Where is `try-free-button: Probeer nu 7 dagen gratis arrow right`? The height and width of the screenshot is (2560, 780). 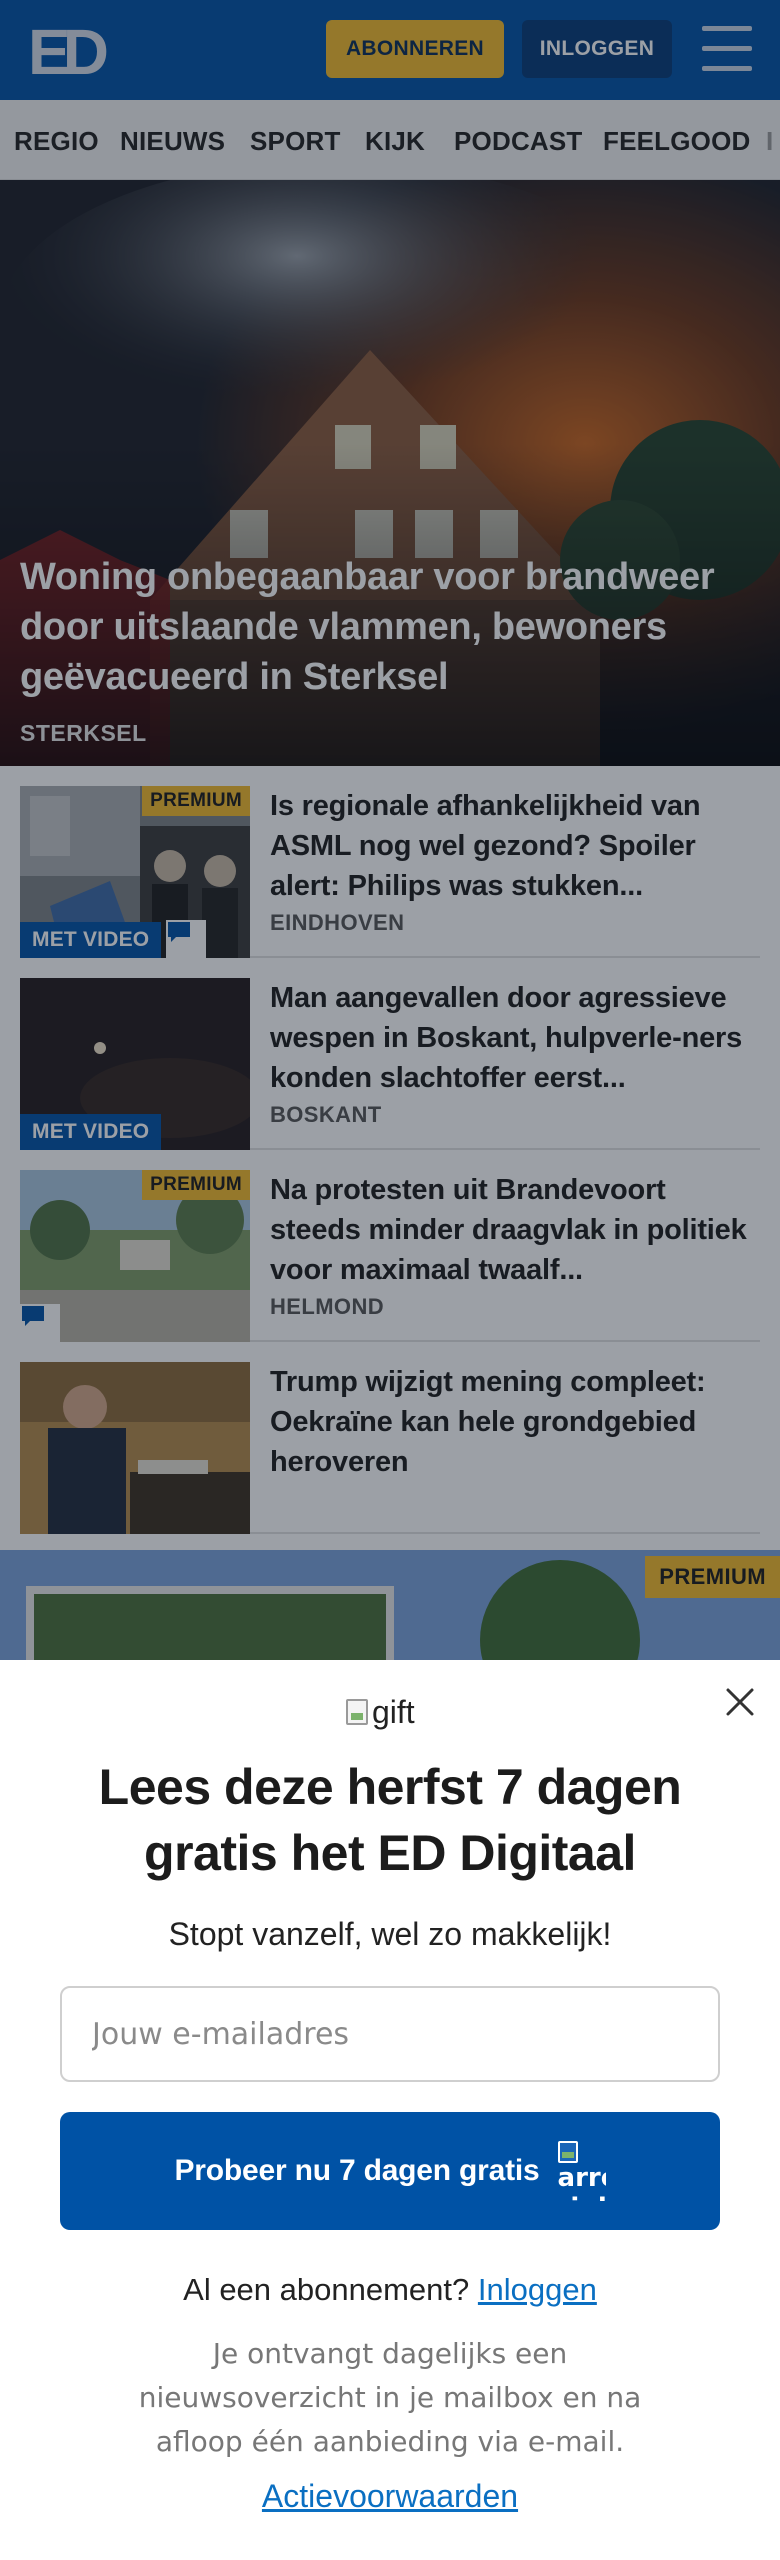 try-free-button: Probeer nu 7 dagen gratis arrow right is located at coordinates (390, 2171).